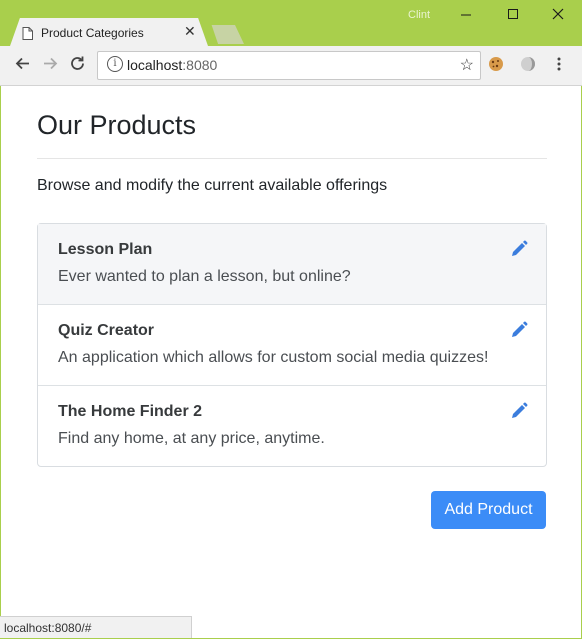 The image size is (582, 639). What do you see at coordinates (27, 33) in the screenshot?
I see `page-icon` at bounding box center [27, 33].